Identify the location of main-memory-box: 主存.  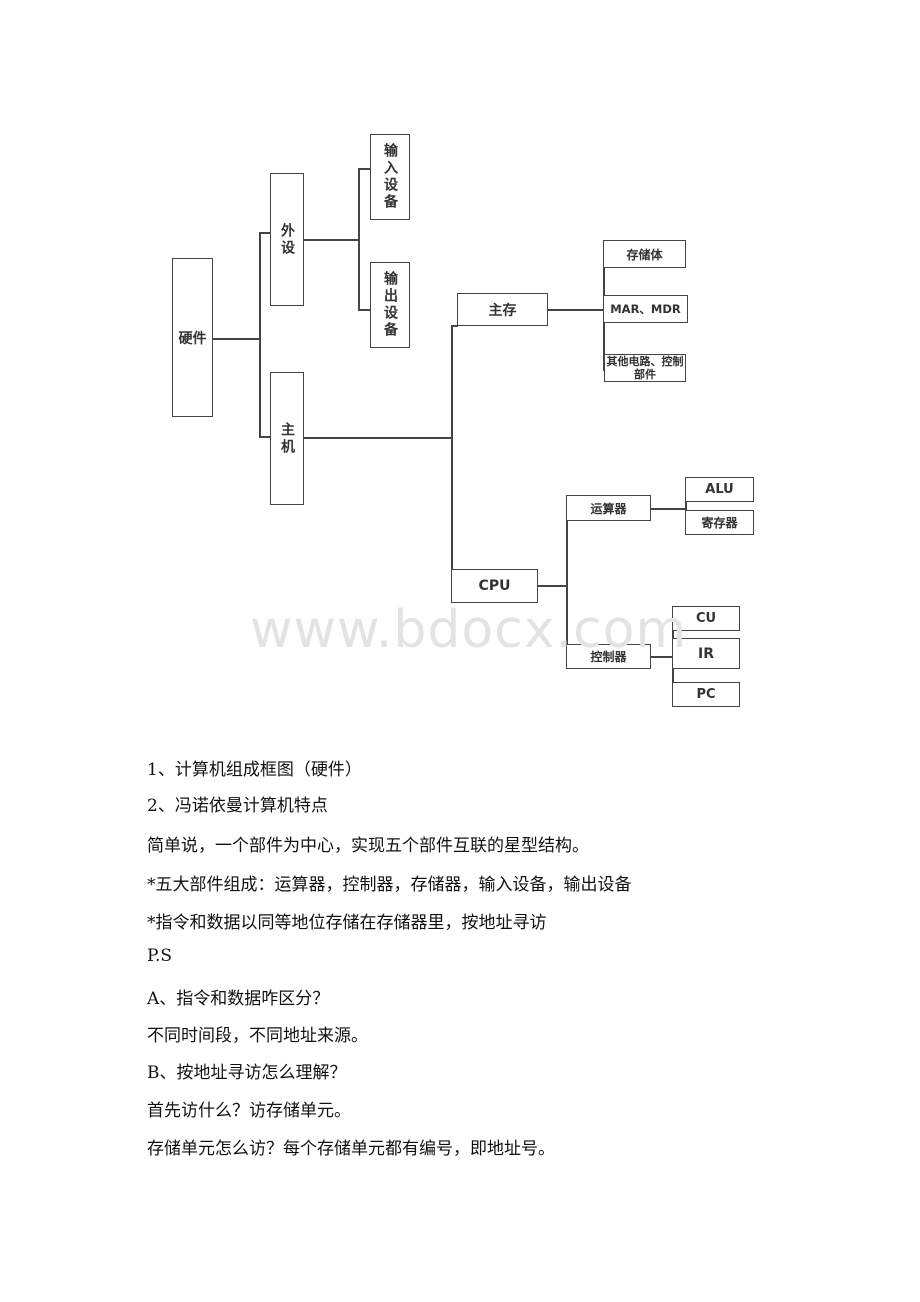
(502, 309).